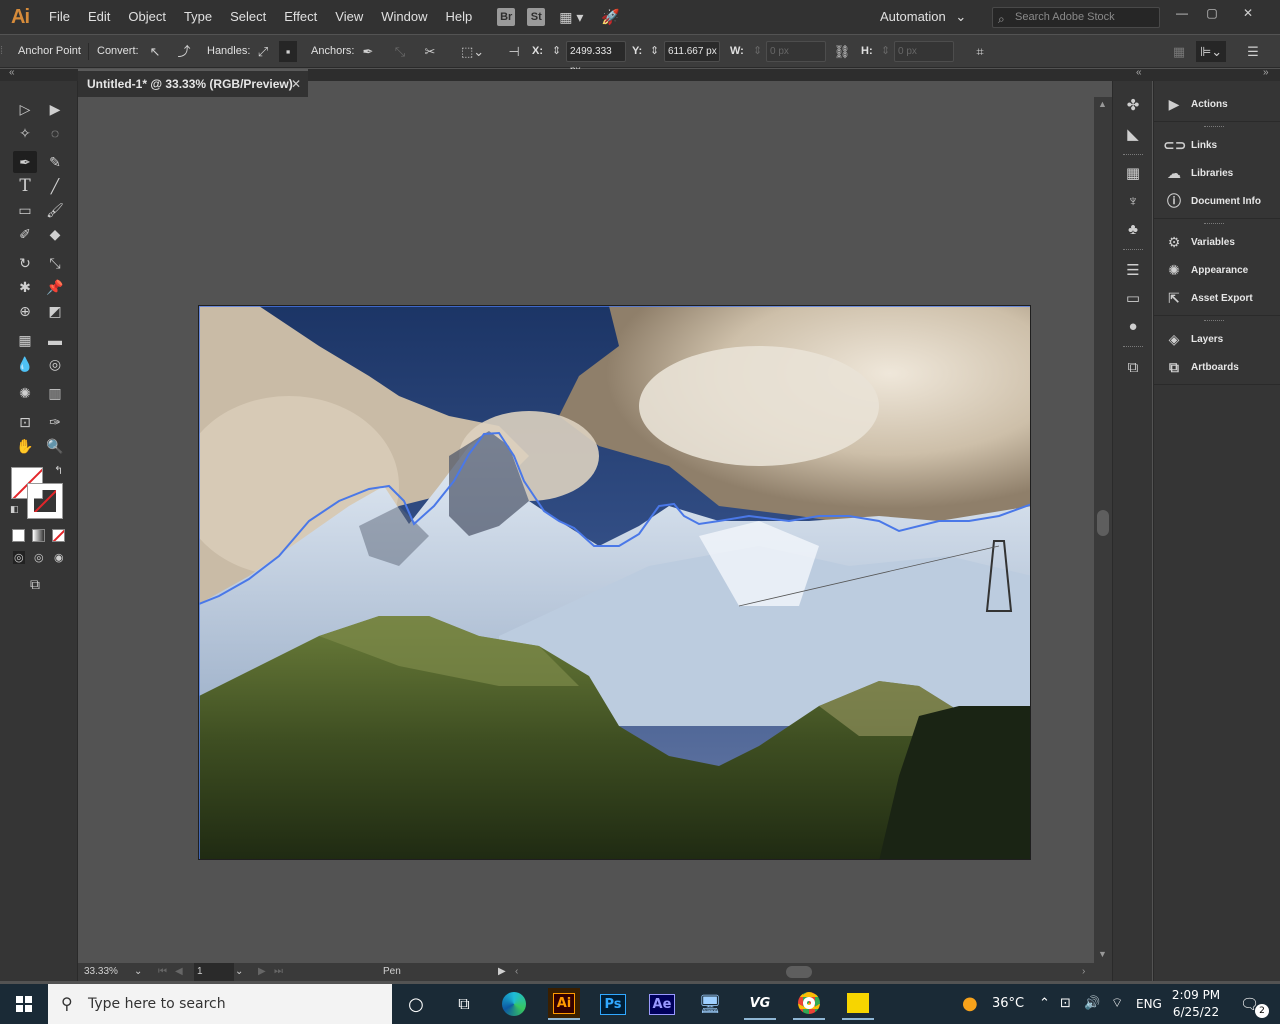  I want to click on menu-window: Window, so click(404, 17).